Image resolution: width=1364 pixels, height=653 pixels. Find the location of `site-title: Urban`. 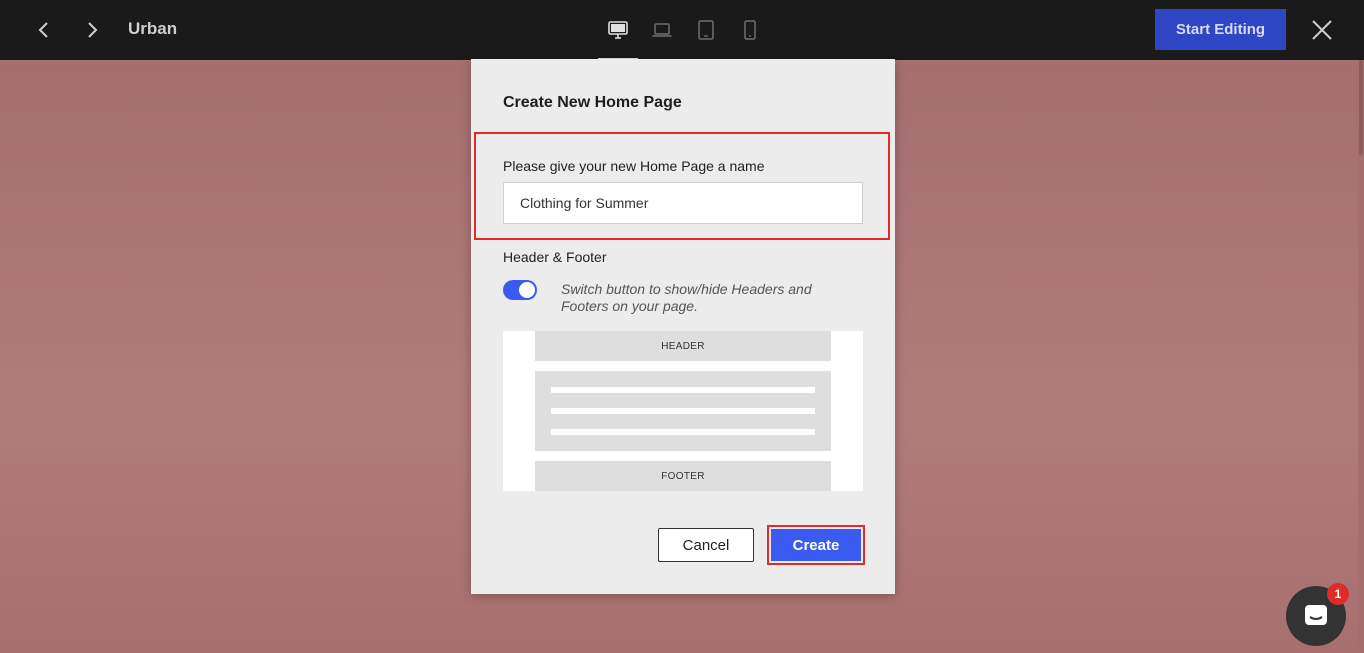

site-title: Urban is located at coordinates (153, 28).